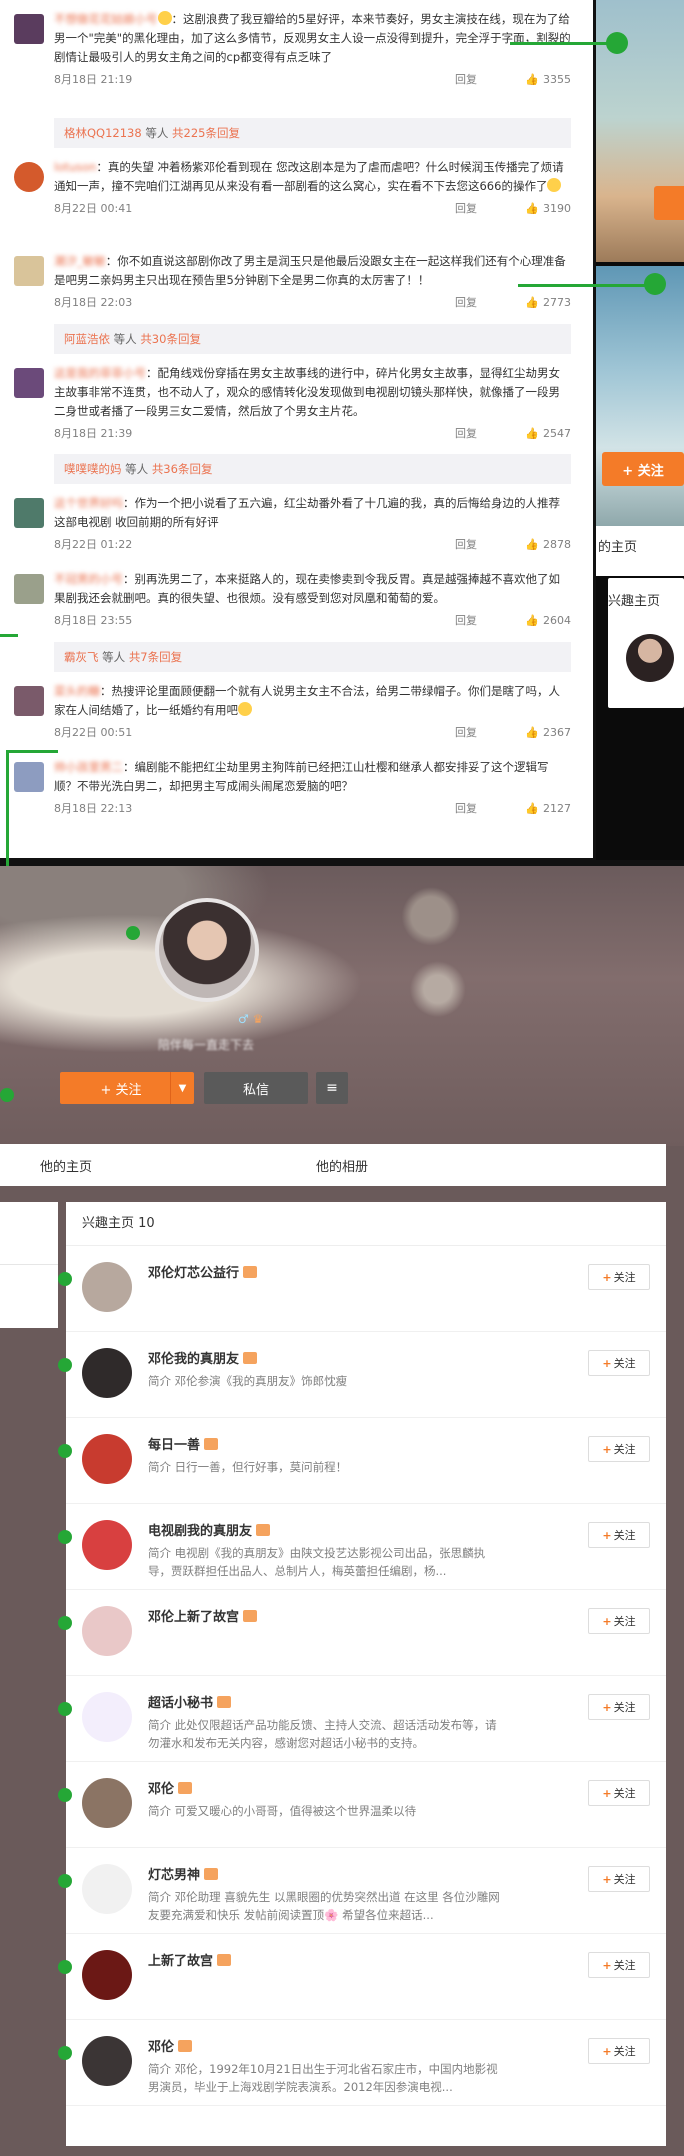  Describe the element at coordinates (312, 339) in the screenshot. I see `reply-summary: 阿蓝浩依 等人 共30条回复` at that location.